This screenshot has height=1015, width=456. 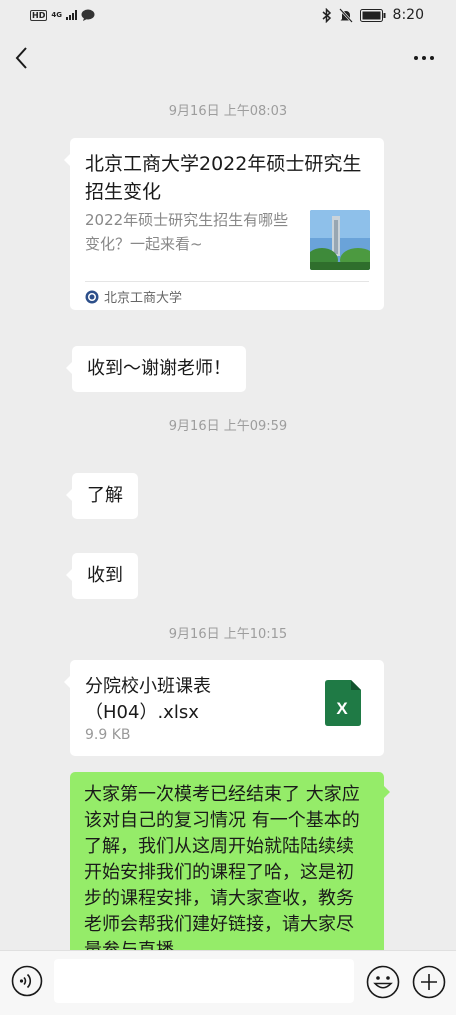 I want to click on article-title: 北京工商大学2022年硕士研究生招生变化, so click(x=223, y=178).